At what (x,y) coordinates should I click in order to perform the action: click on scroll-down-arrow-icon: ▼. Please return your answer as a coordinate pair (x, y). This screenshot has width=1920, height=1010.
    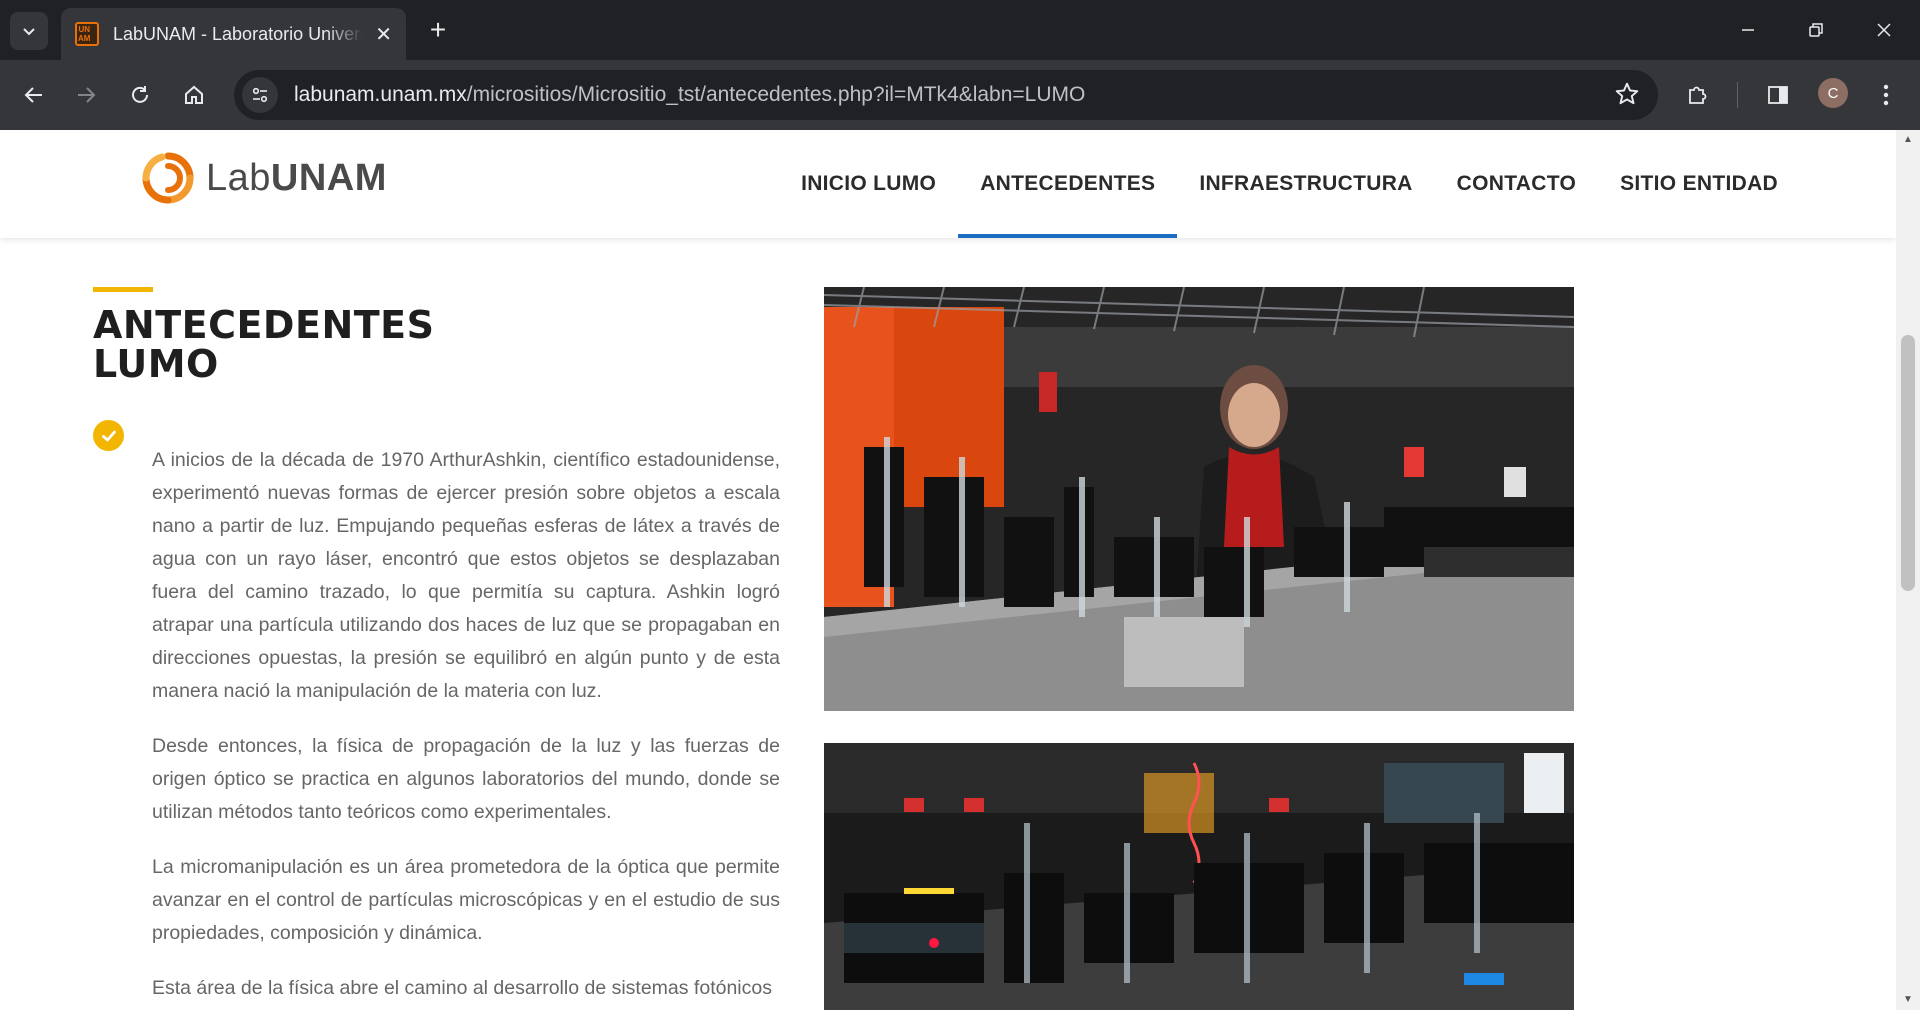
    Looking at the image, I should click on (1908, 1000).